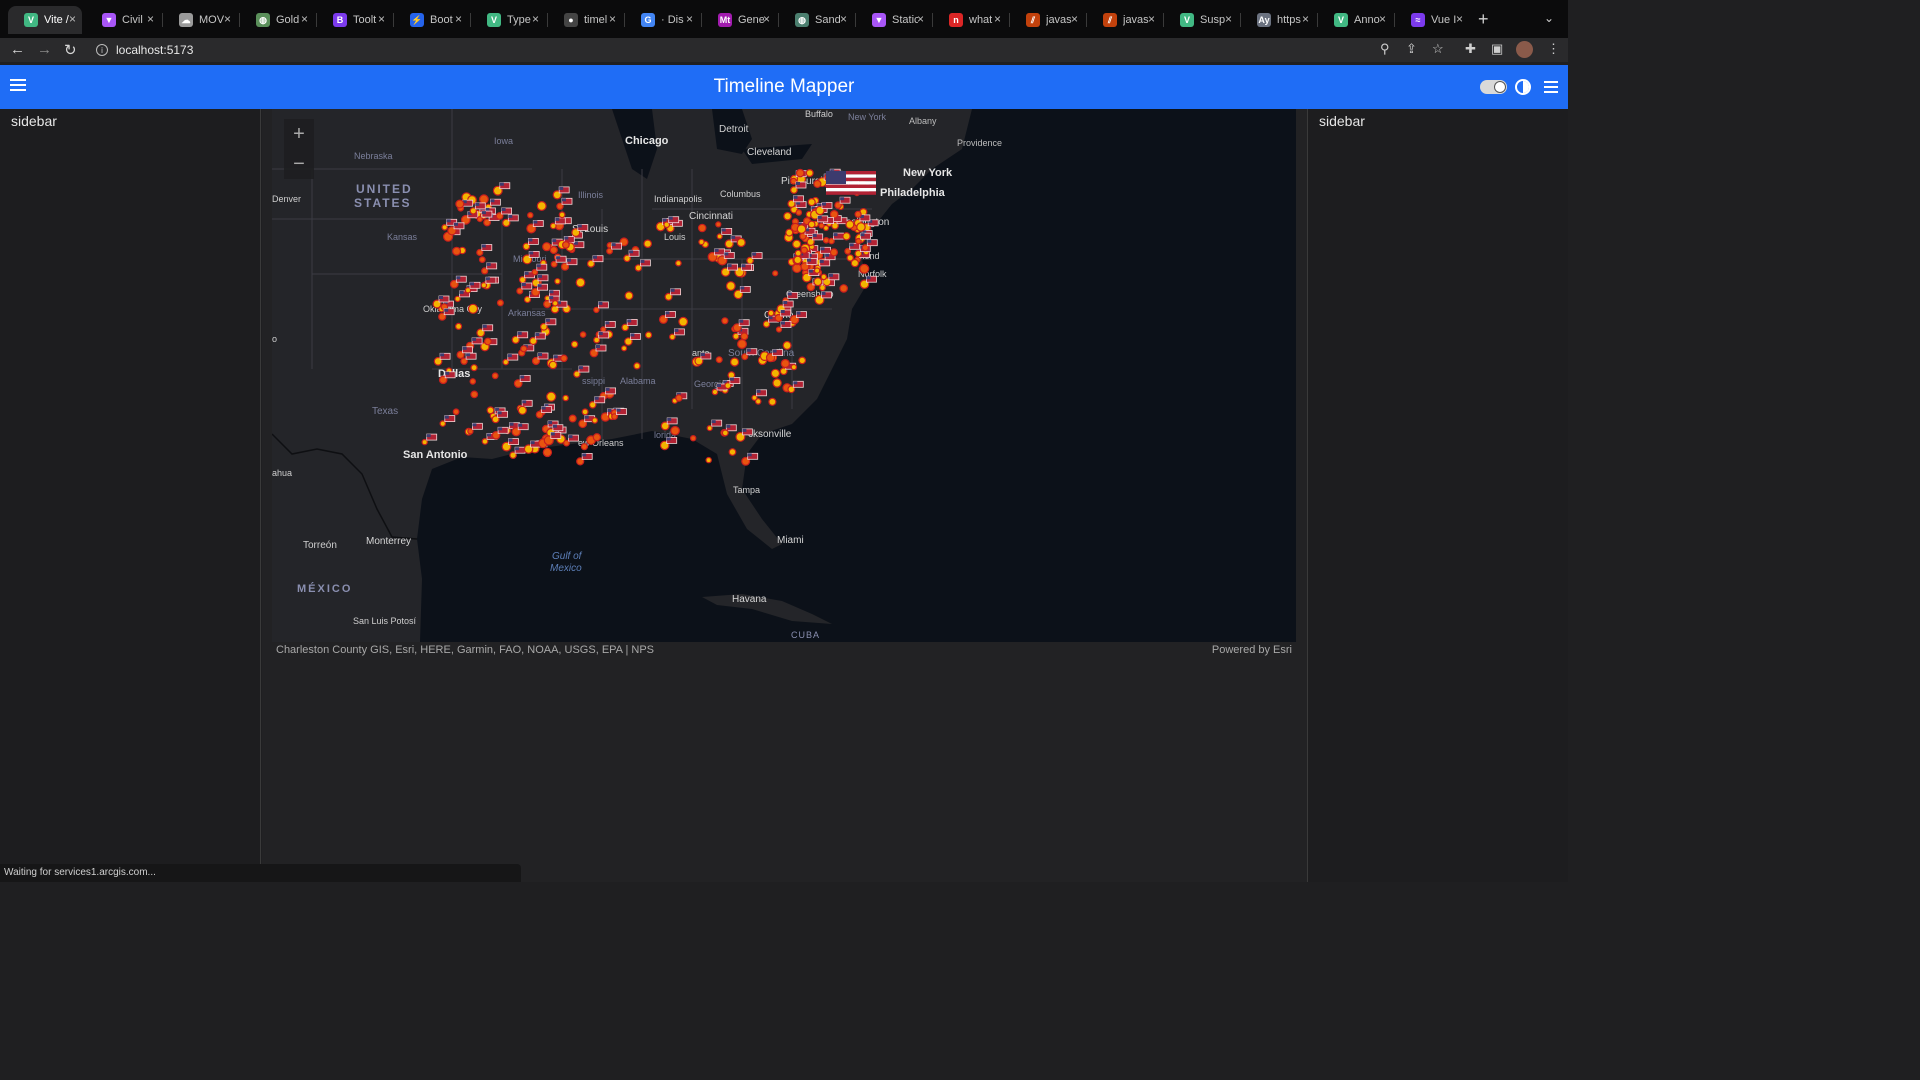  What do you see at coordinates (1470, 49) in the screenshot?
I see `extensions-puzzle-icon: ✚` at bounding box center [1470, 49].